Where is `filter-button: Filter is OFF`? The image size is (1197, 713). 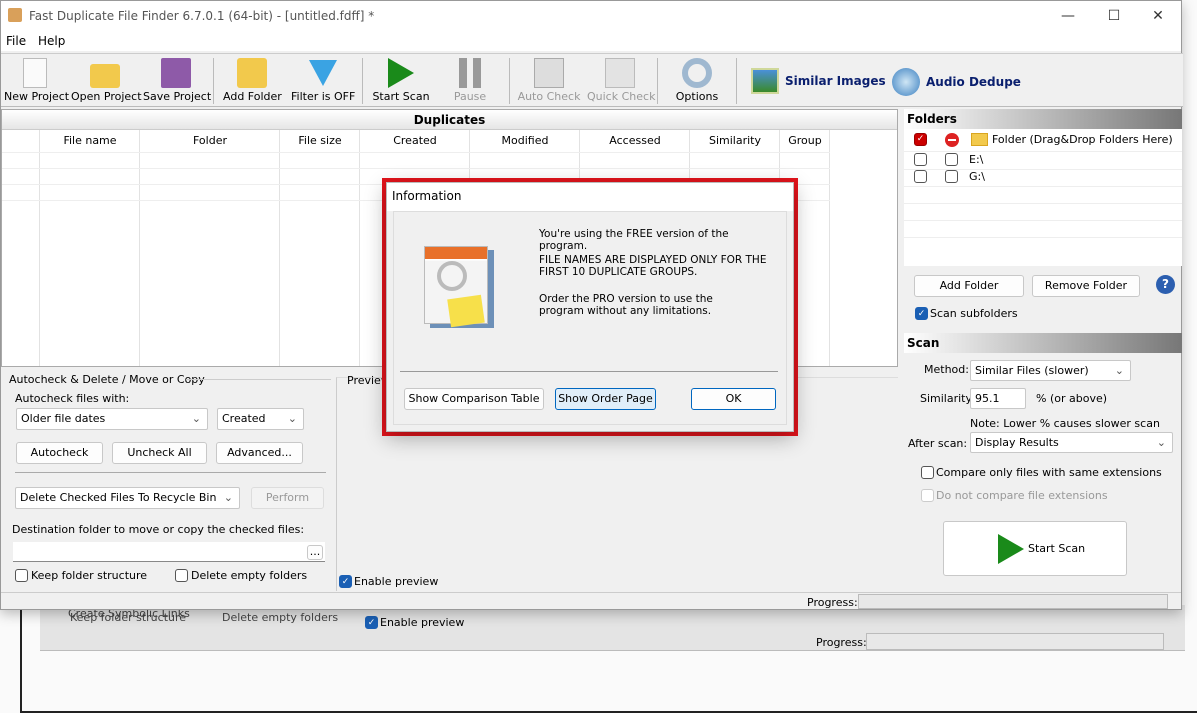
filter-button: Filter is OFF is located at coordinates (323, 80).